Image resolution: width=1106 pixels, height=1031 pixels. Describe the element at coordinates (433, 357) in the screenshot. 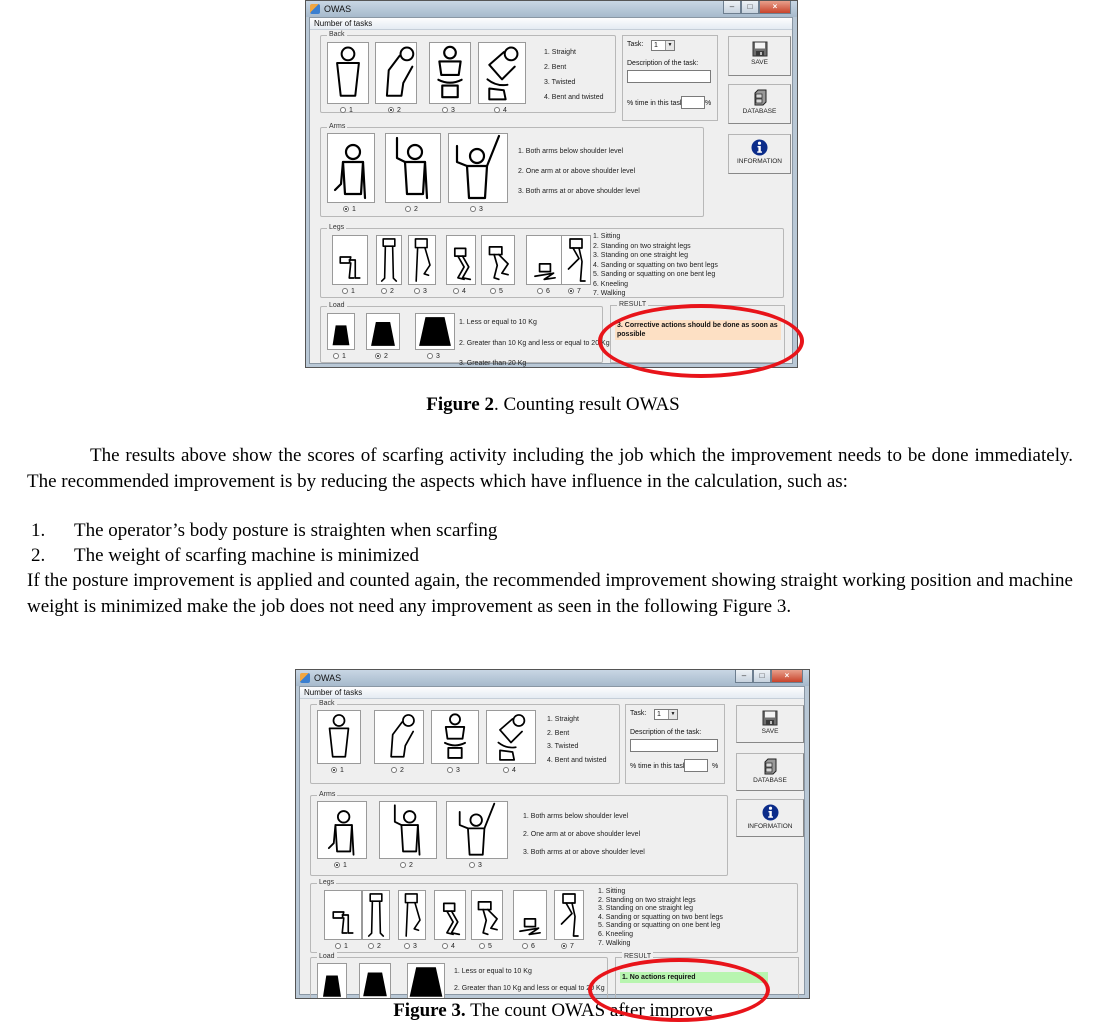

I see `load-radio-3: 3` at that location.